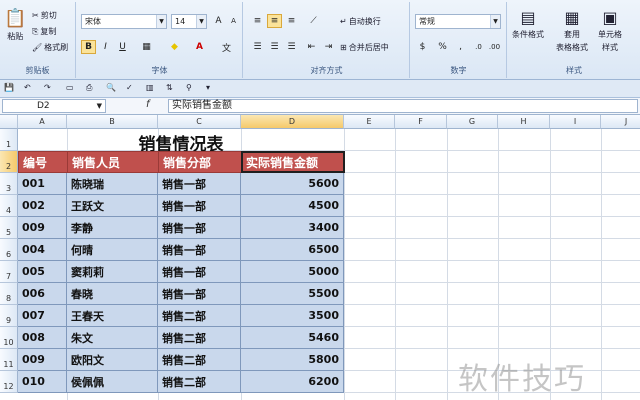 Image resolution: width=640 pixels, height=400 pixels. Describe the element at coordinates (575, 122) in the screenshot. I see `column-header-I: I` at that location.